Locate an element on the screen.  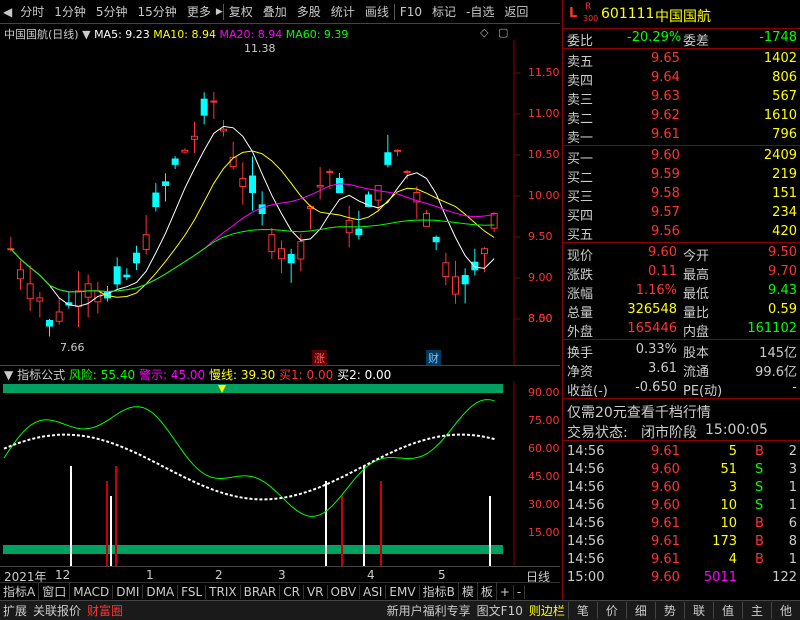
bottom-right-tab: 值 is located at coordinates (727, 610).